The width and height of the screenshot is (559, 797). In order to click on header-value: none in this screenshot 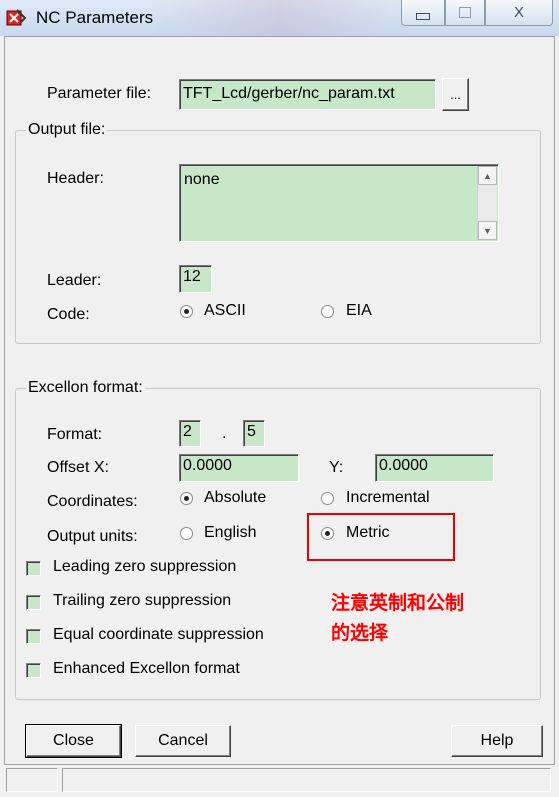, I will do `click(202, 179)`.